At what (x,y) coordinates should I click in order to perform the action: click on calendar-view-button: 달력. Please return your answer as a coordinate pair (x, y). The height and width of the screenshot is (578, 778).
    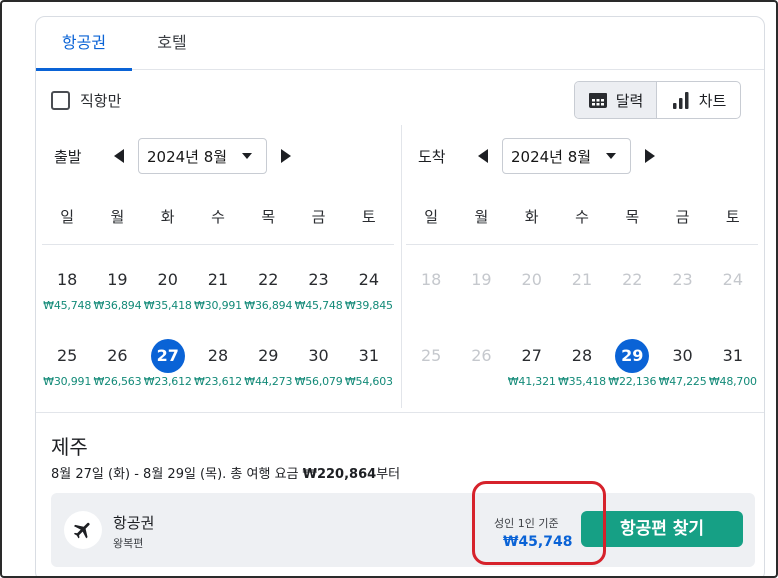
    Looking at the image, I should click on (616, 100).